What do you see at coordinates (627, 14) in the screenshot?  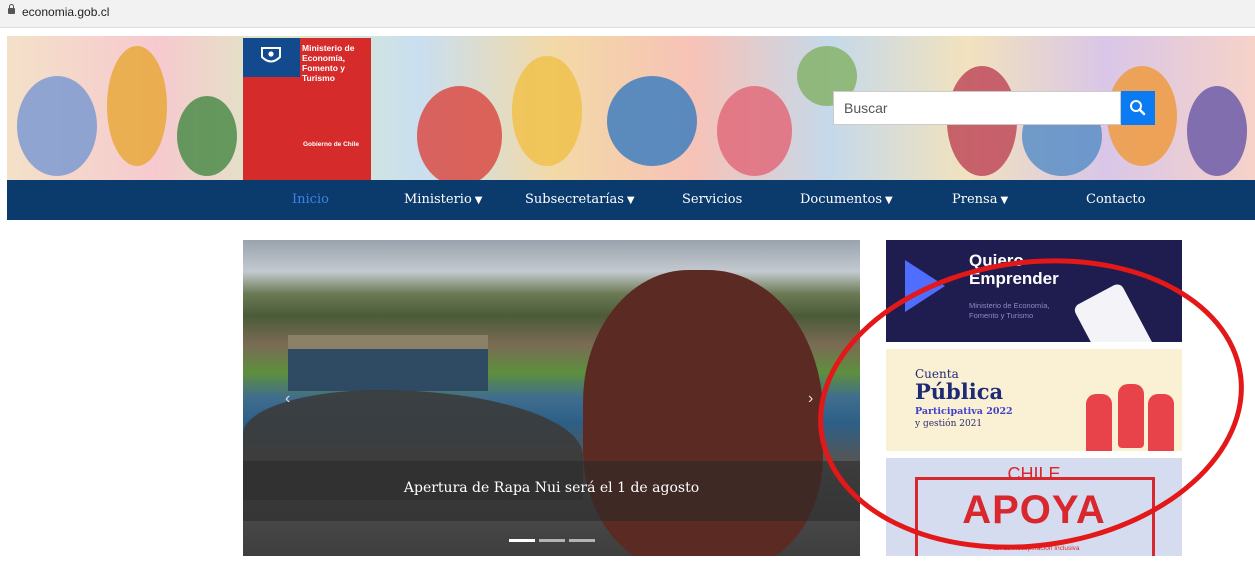 I see `browser-address-bar: economia.gob.cl` at bounding box center [627, 14].